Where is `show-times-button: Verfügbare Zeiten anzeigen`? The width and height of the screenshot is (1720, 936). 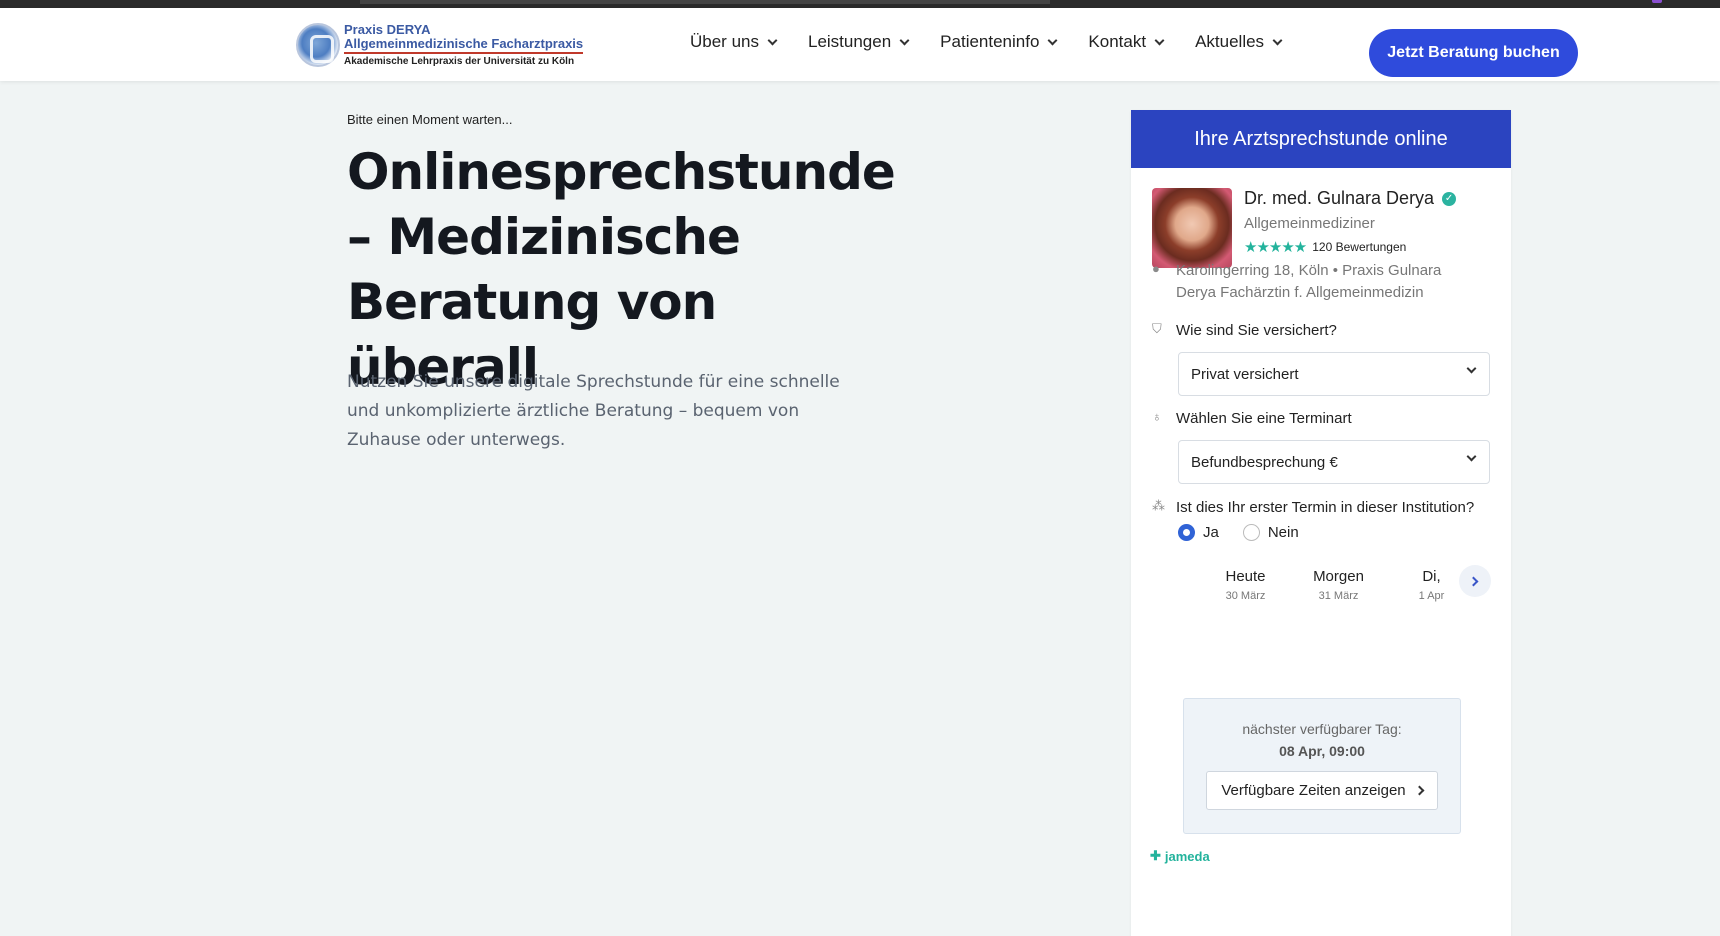 show-times-button: Verfügbare Zeiten anzeigen is located at coordinates (1322, 790).